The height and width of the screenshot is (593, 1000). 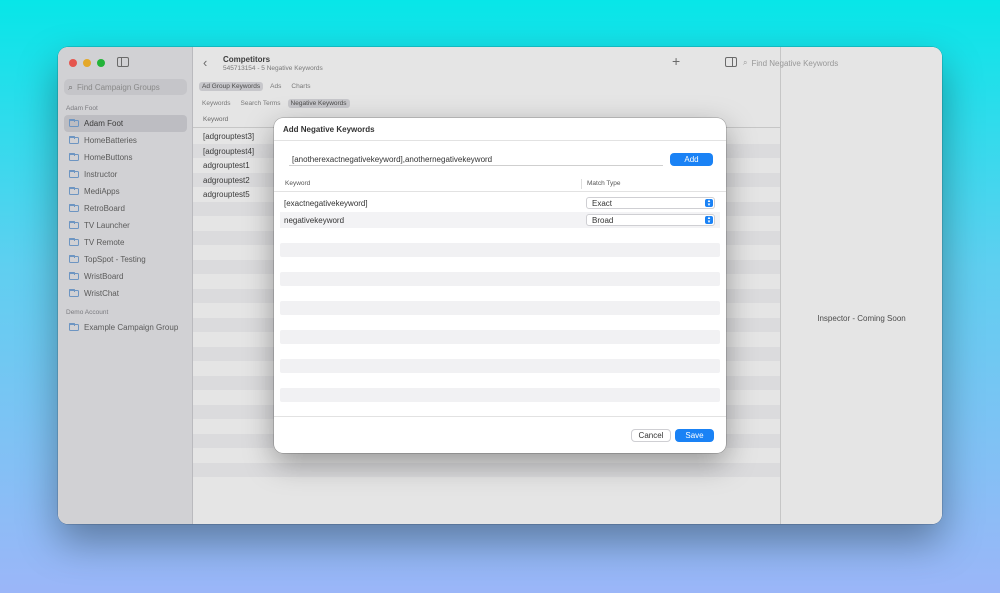 What do you see at coordinates (650, 203) in the screenshot?
I see `match-type-select: Exact ▴ ▾` at bounding box center [650, 203].